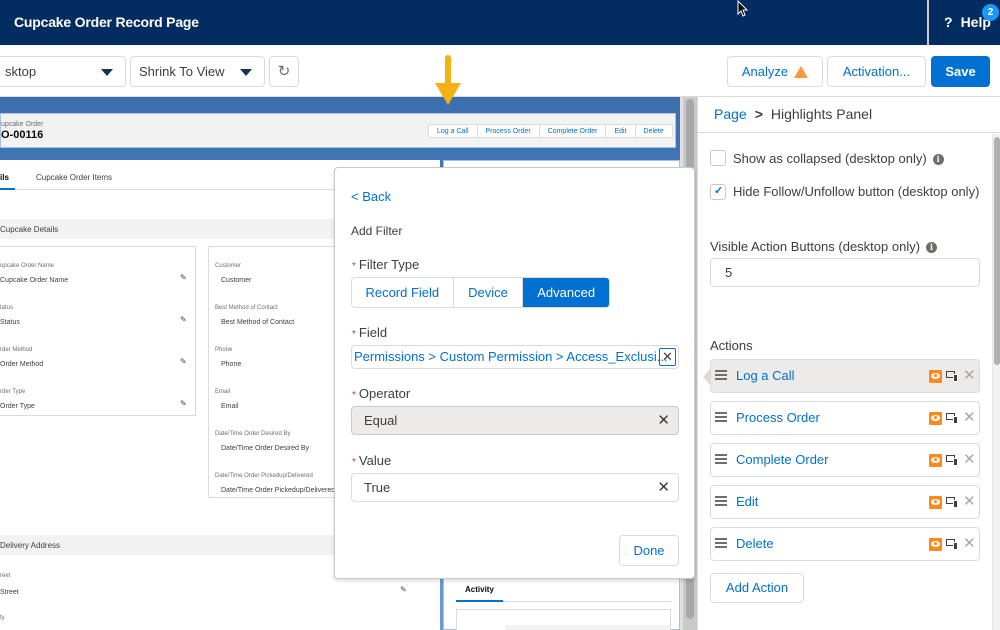 Image resolution: width=1000 pixels, height=630 pixels. I want to click on show-collapsed-text: Show as collapsed (desktop only), so click(830, 158).